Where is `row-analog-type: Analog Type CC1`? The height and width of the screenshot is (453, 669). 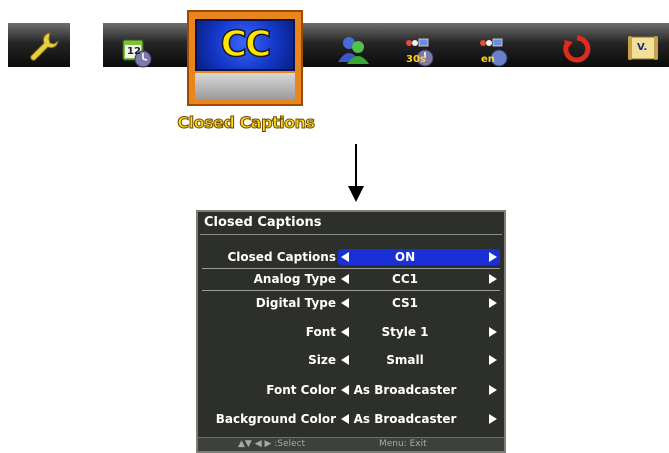 row-analog-type: Analog Type CC1 is located at coordinates (351, 279).